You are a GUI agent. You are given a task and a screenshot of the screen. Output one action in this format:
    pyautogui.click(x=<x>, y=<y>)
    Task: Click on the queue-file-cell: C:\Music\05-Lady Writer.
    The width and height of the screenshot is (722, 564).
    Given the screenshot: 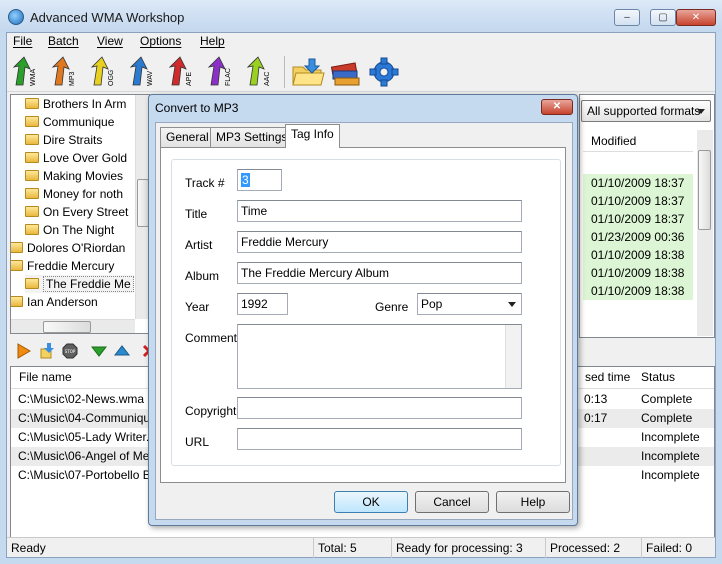 What is the action you would take?
    pyautogui.click(x=84, y=437)
    